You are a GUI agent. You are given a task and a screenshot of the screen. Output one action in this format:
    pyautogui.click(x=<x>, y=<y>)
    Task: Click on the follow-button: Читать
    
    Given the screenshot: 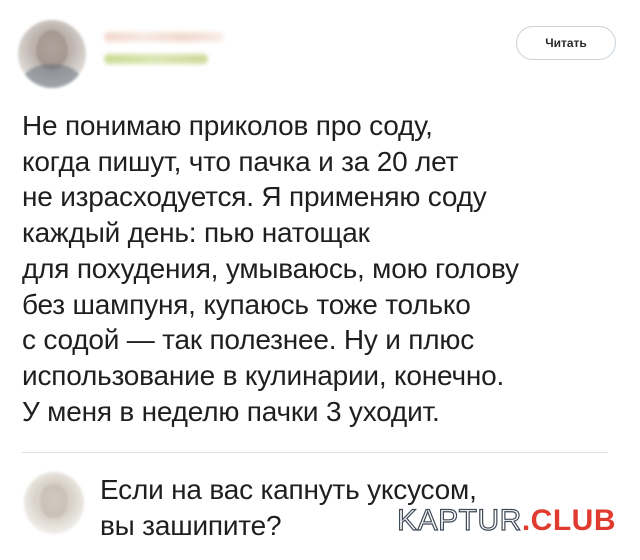 What is the action you would take?
    pyautogui.click(x=566, y=43)
    